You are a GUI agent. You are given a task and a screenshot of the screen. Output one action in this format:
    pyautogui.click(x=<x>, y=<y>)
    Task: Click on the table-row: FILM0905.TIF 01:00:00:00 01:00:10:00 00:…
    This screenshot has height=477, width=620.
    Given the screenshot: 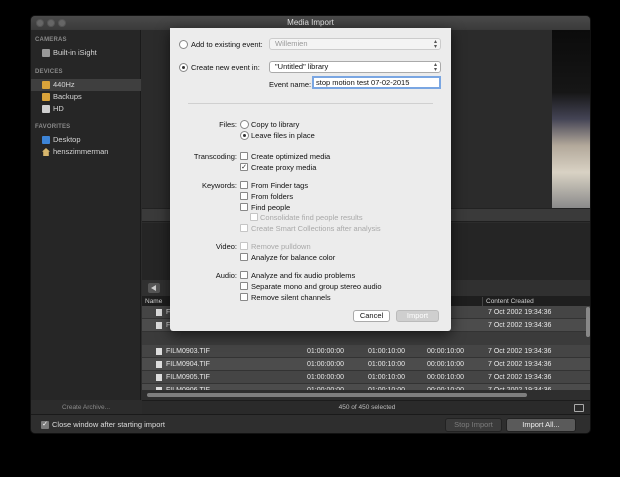 What is the action you would take?
    pyautogui.click(x=366, y=377)
    